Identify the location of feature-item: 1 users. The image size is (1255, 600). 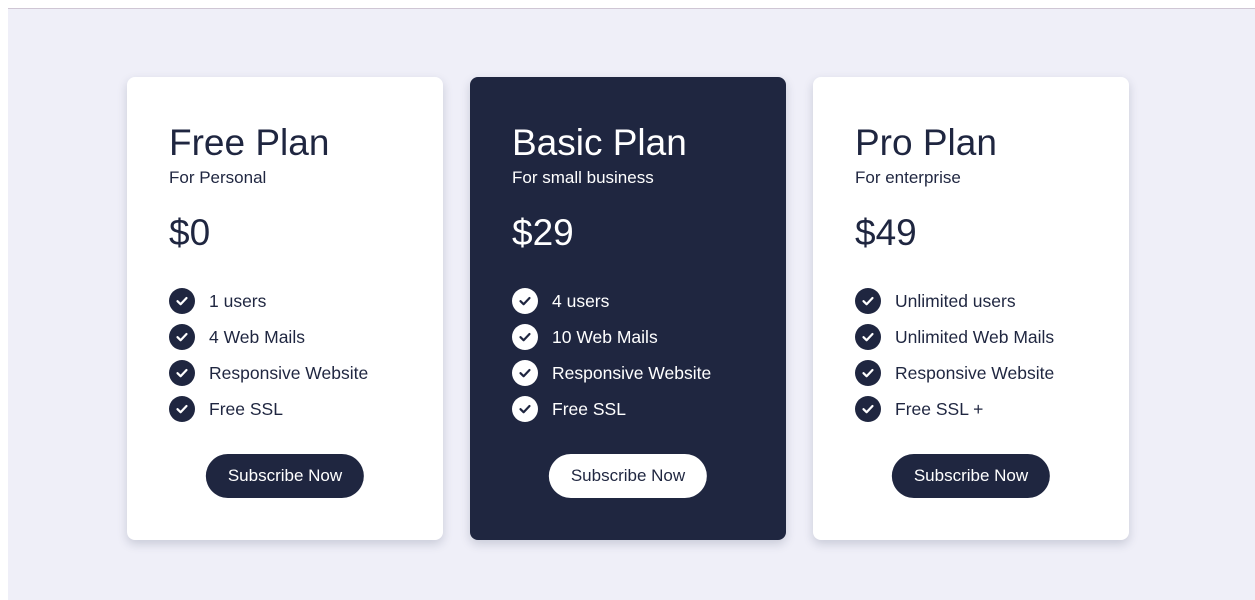
(268, 301).